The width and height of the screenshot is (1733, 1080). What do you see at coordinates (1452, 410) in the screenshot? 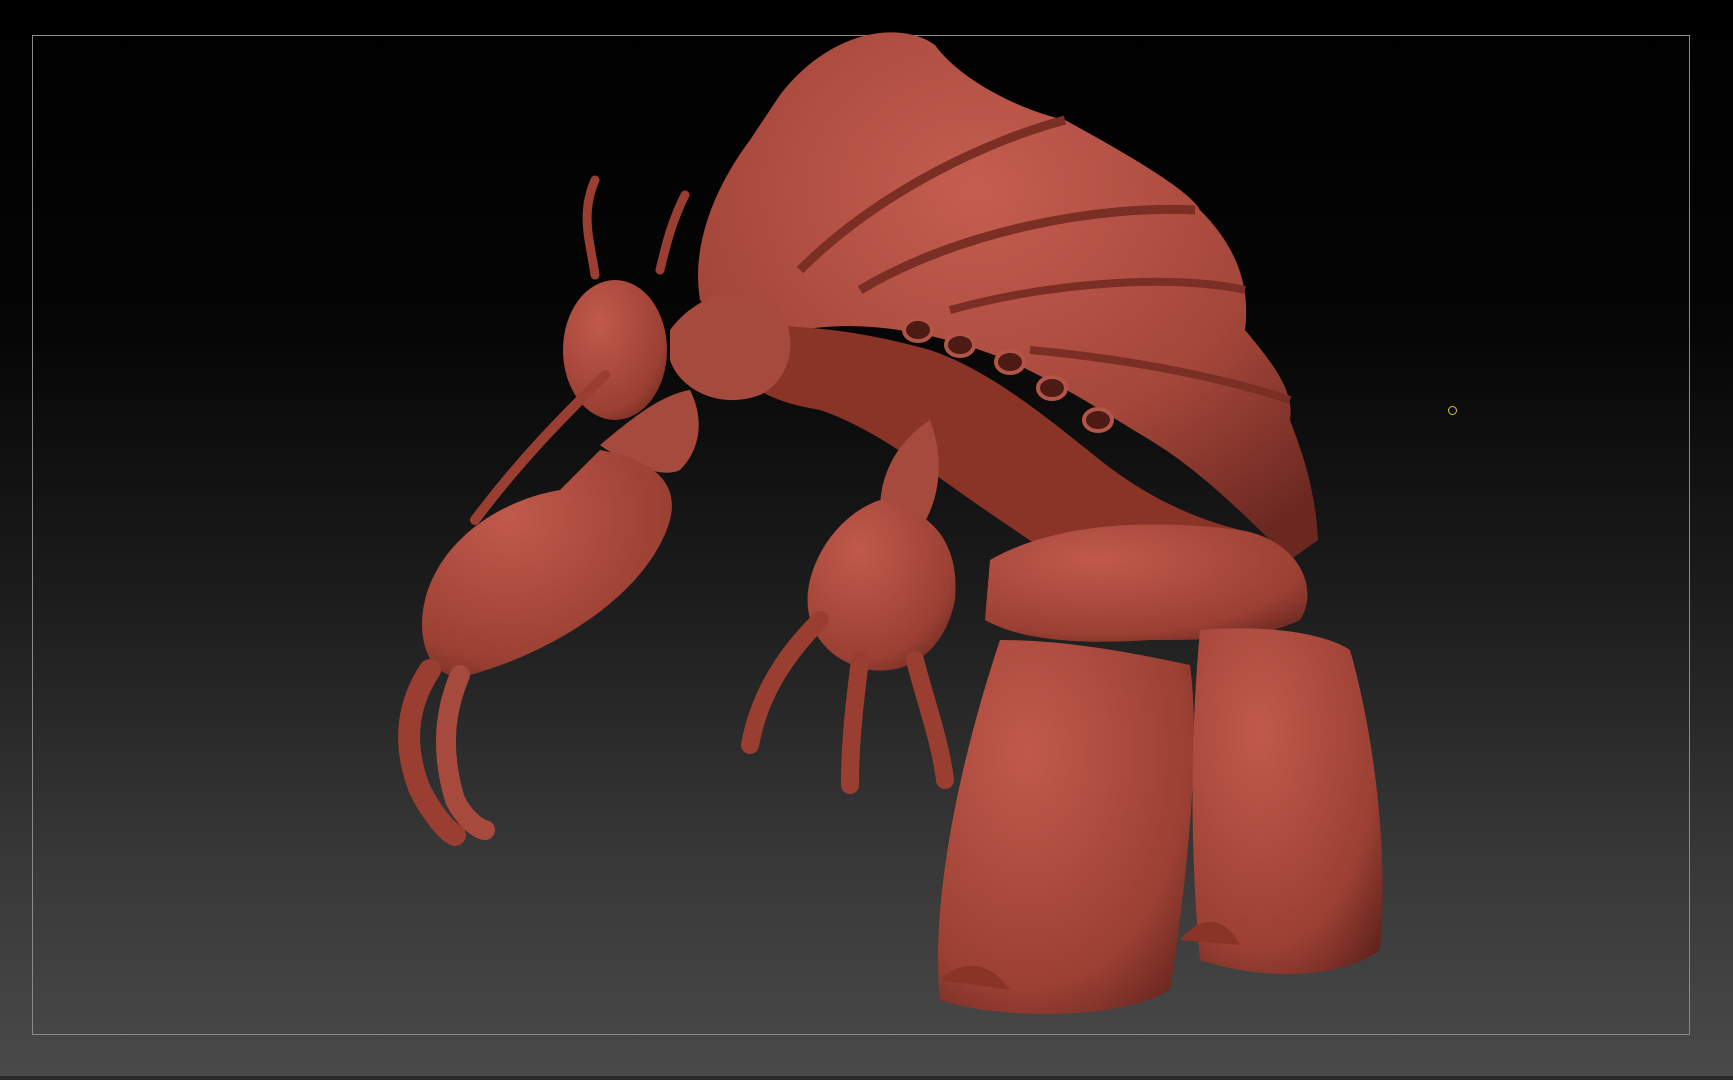
I see `circle-marker-icon` at bounding box center [1452, 410].